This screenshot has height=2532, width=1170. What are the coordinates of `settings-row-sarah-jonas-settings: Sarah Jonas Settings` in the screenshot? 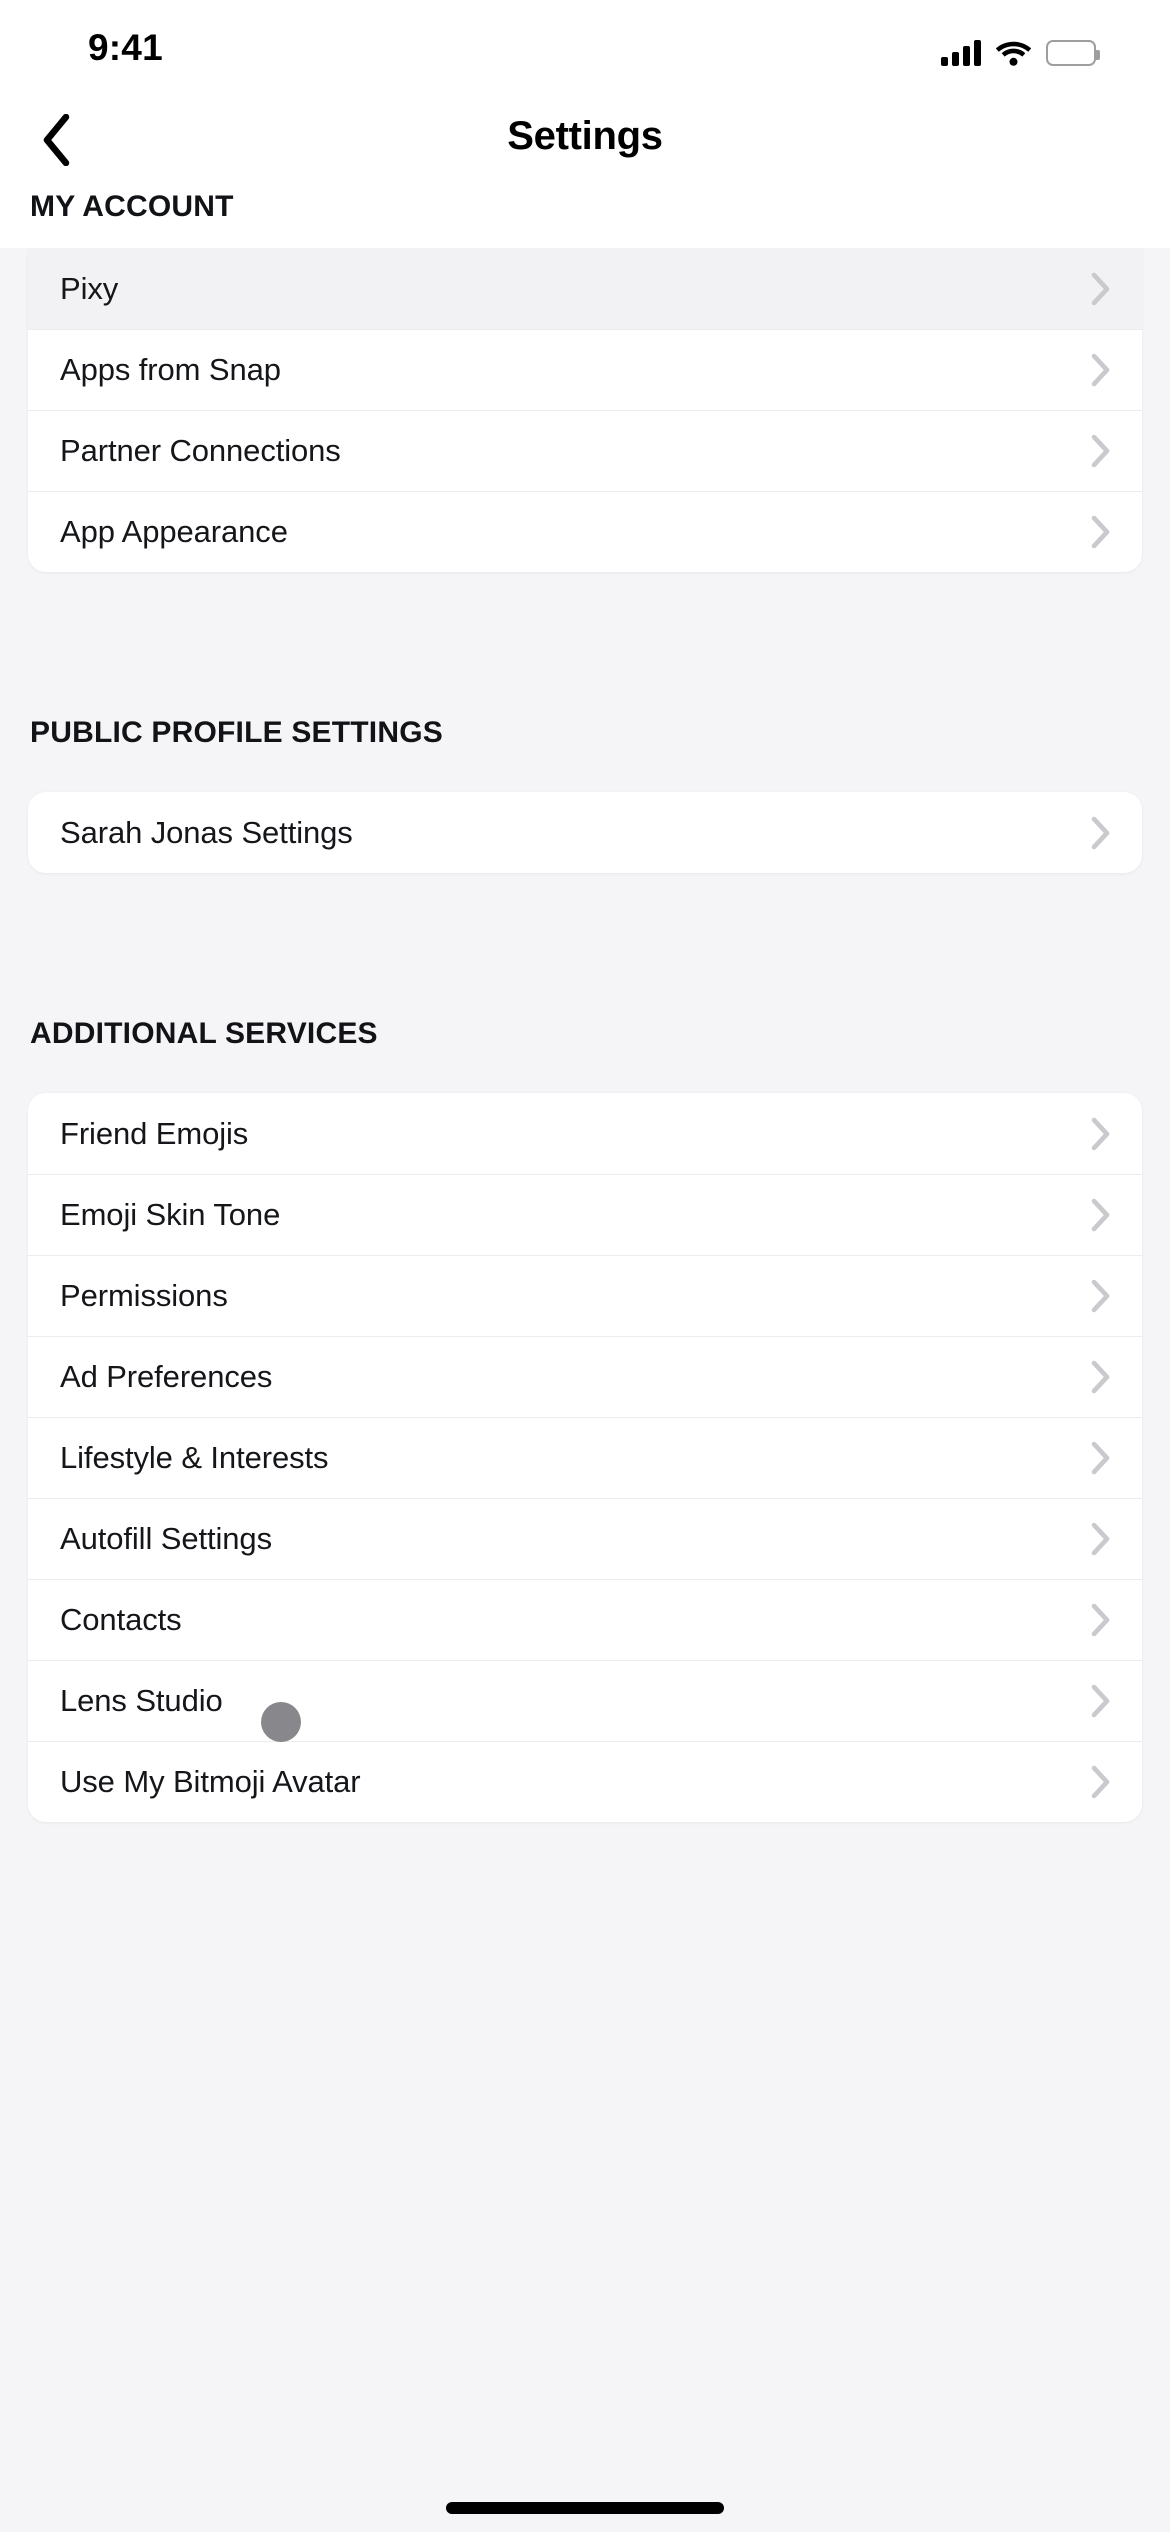 It's located at (585, 832).